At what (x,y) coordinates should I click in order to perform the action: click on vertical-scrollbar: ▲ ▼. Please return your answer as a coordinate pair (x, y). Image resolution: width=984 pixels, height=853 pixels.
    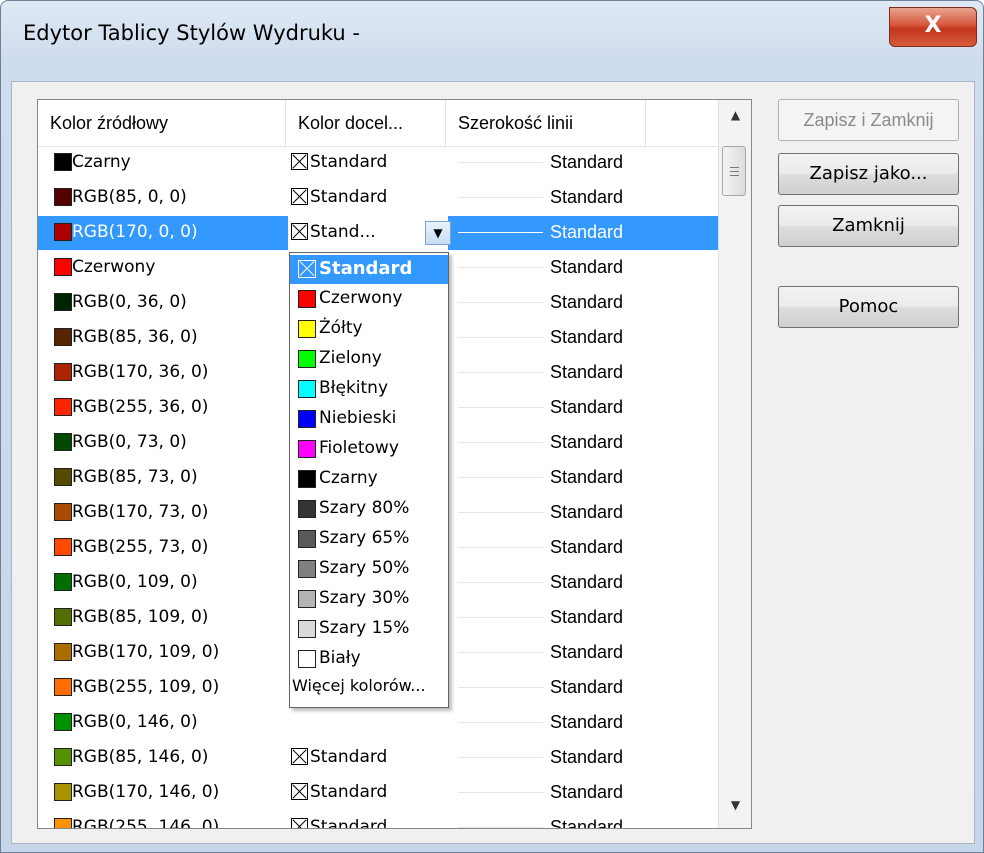
    Looking at the image, I should click on (734, 464).